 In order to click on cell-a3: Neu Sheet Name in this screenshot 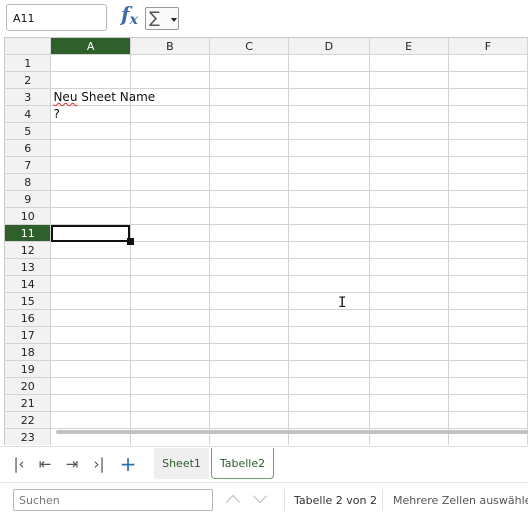, I will do `click(102, 97)`.